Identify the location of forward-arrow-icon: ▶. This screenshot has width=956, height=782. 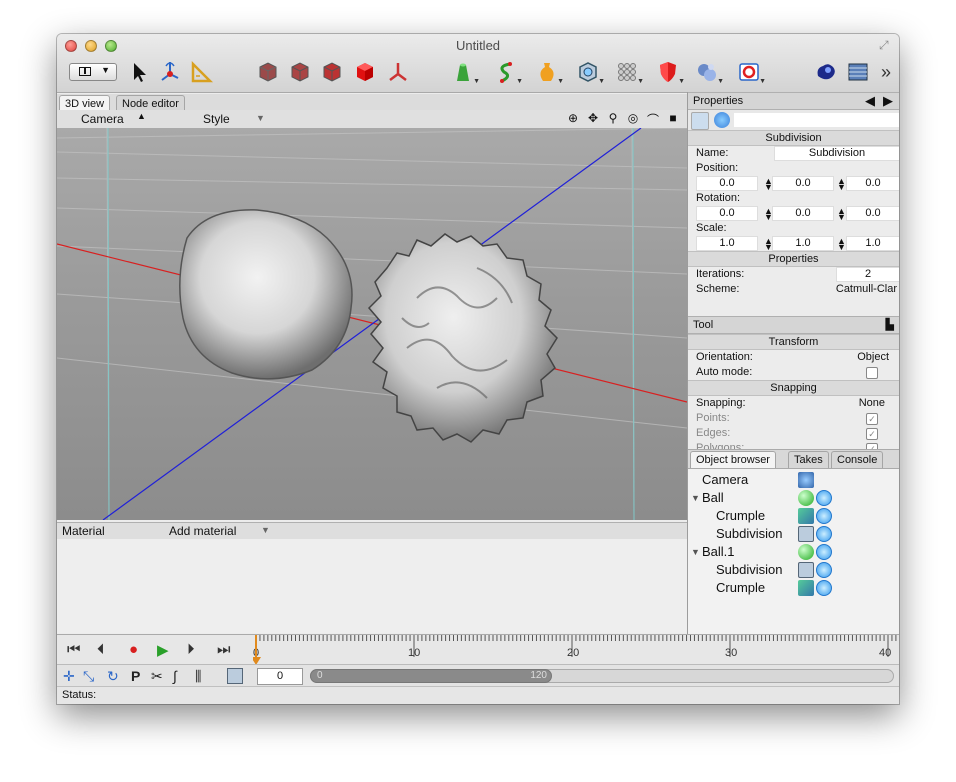
(888, 101).